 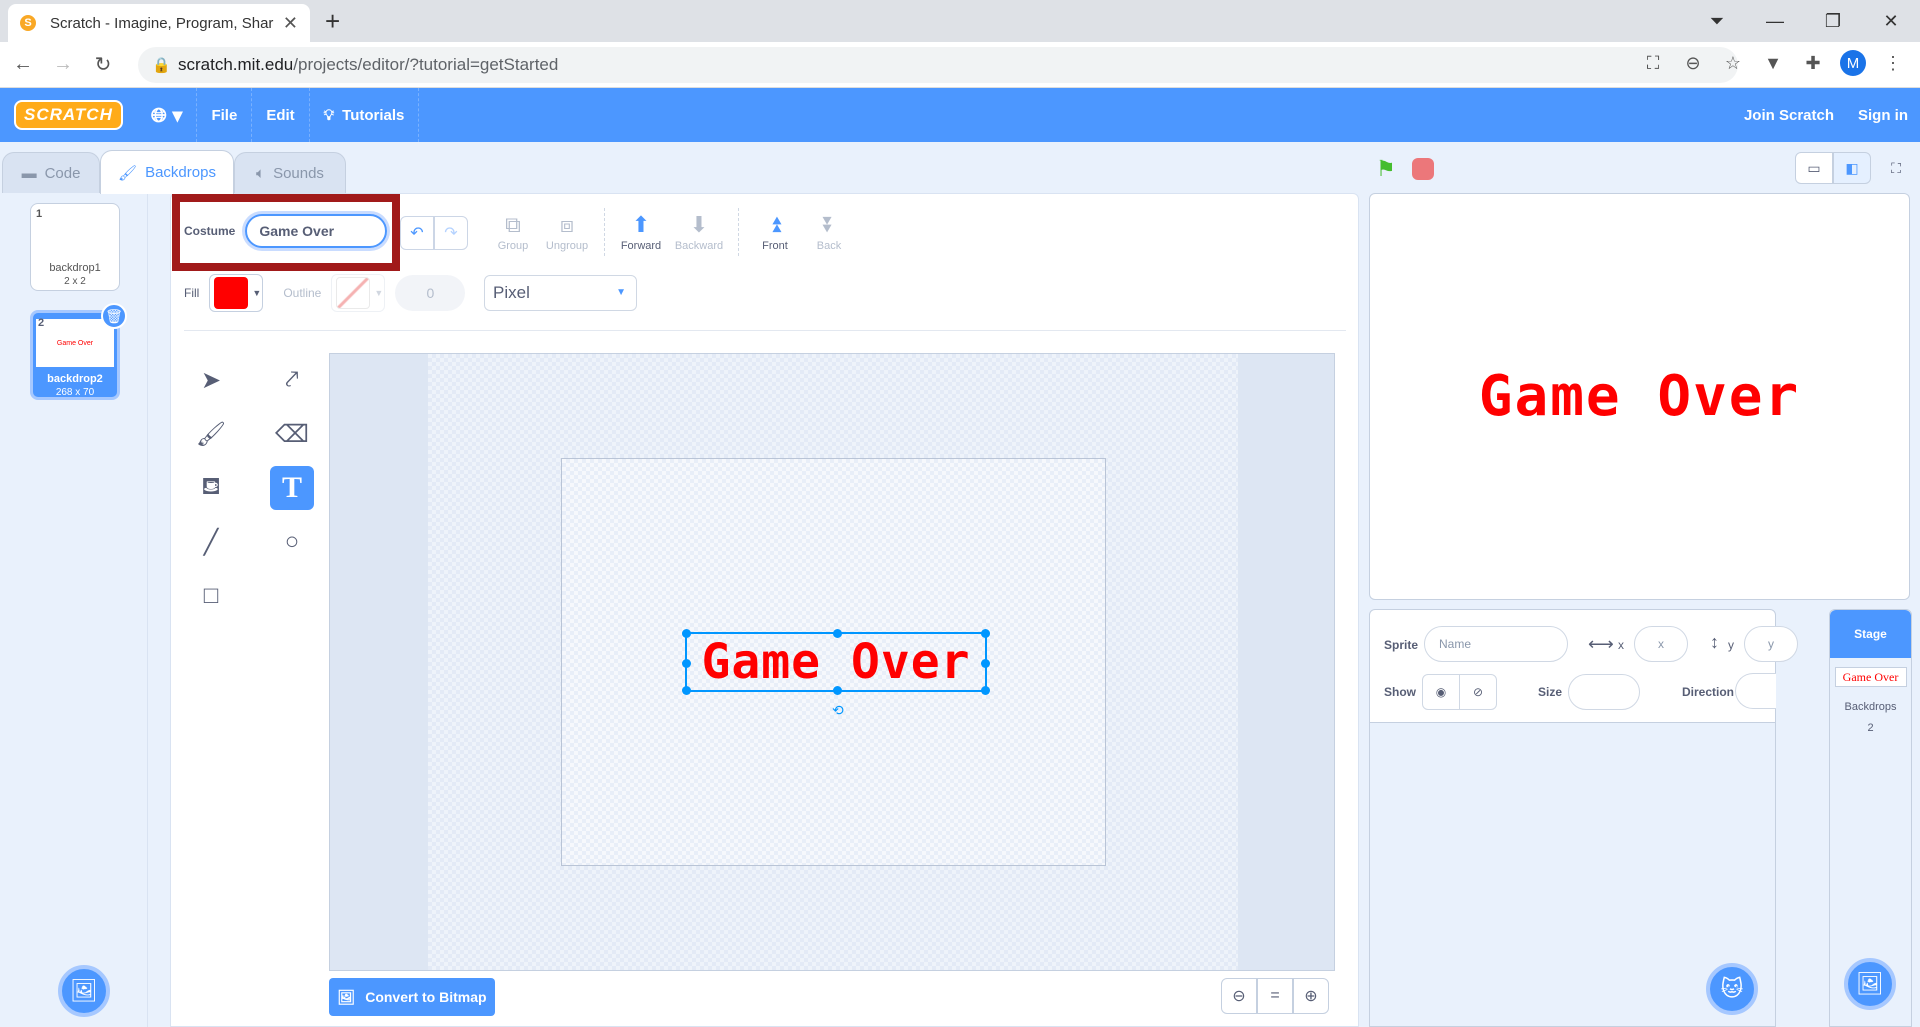 I want to click on back-button: ⏬︎ Back, so click(x=829, y=232).